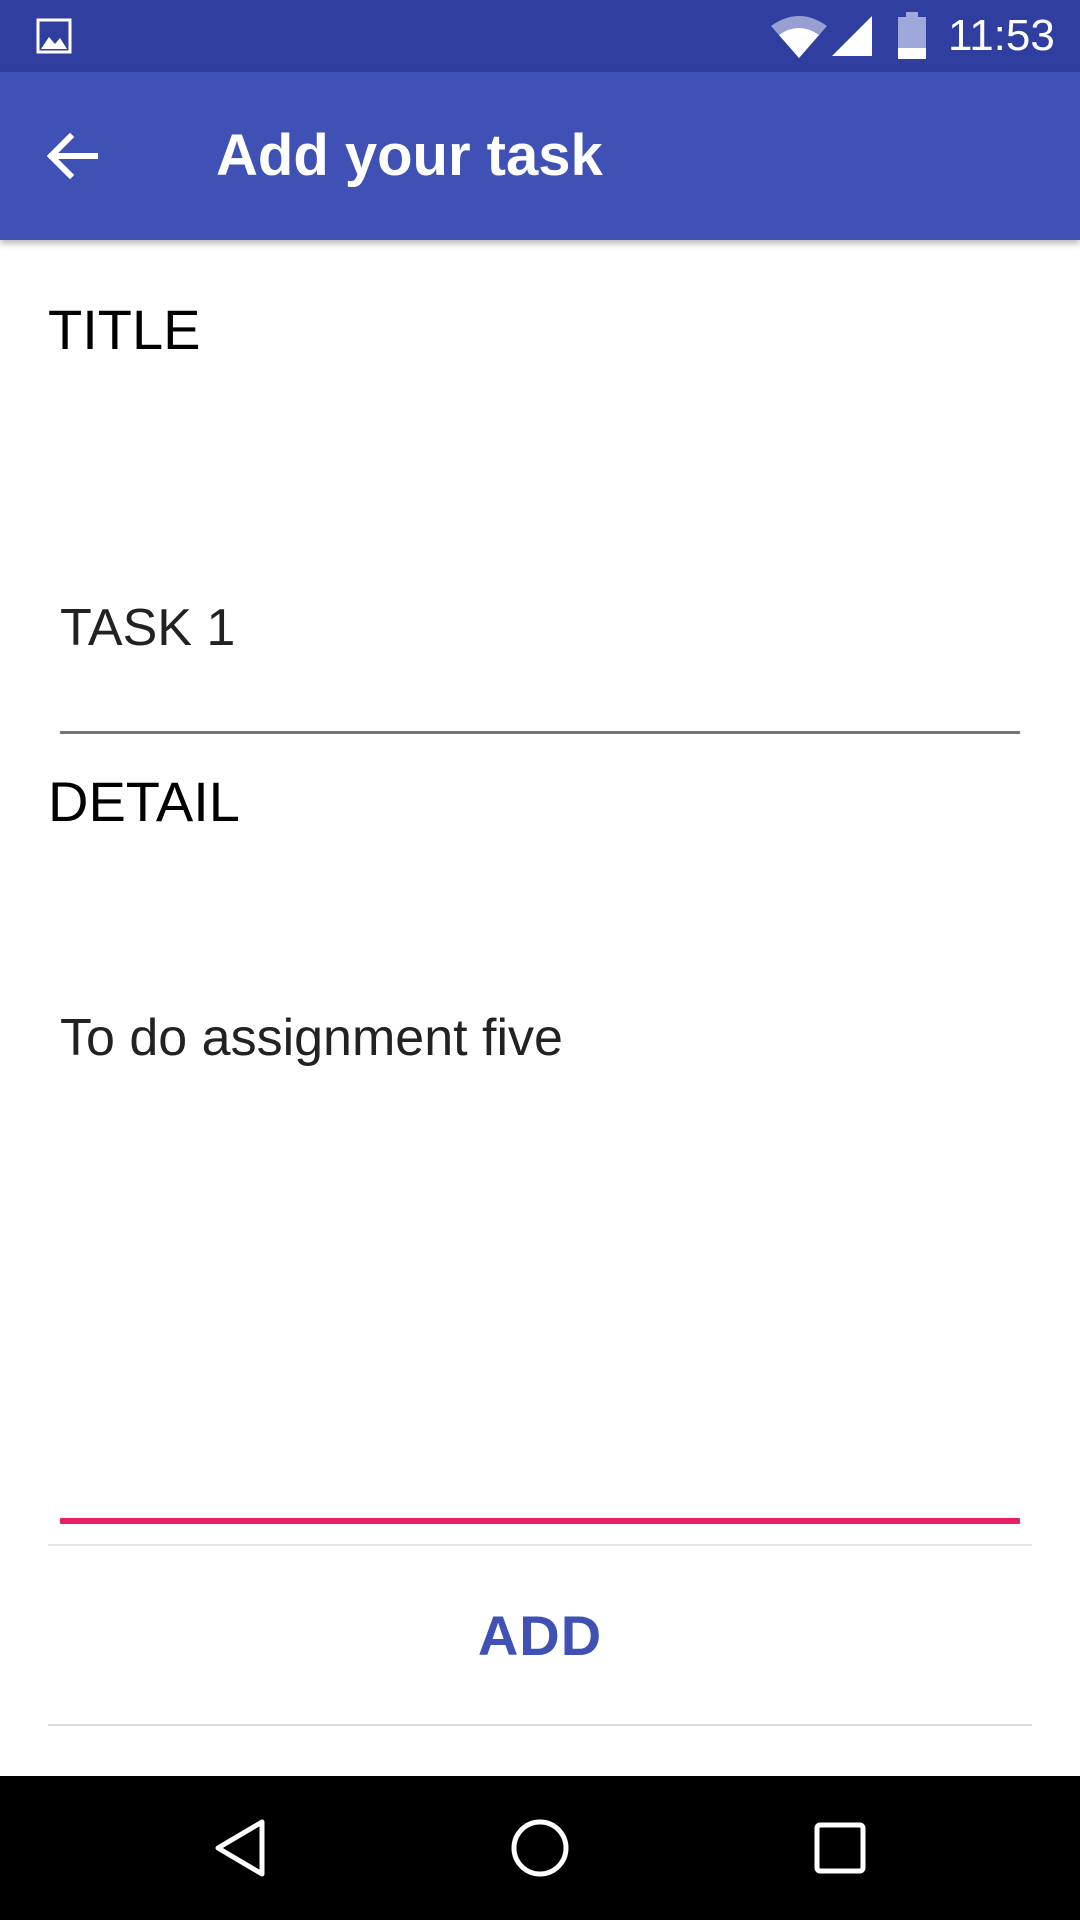  I want to click on nav-home-icon, so click(540, 1848).